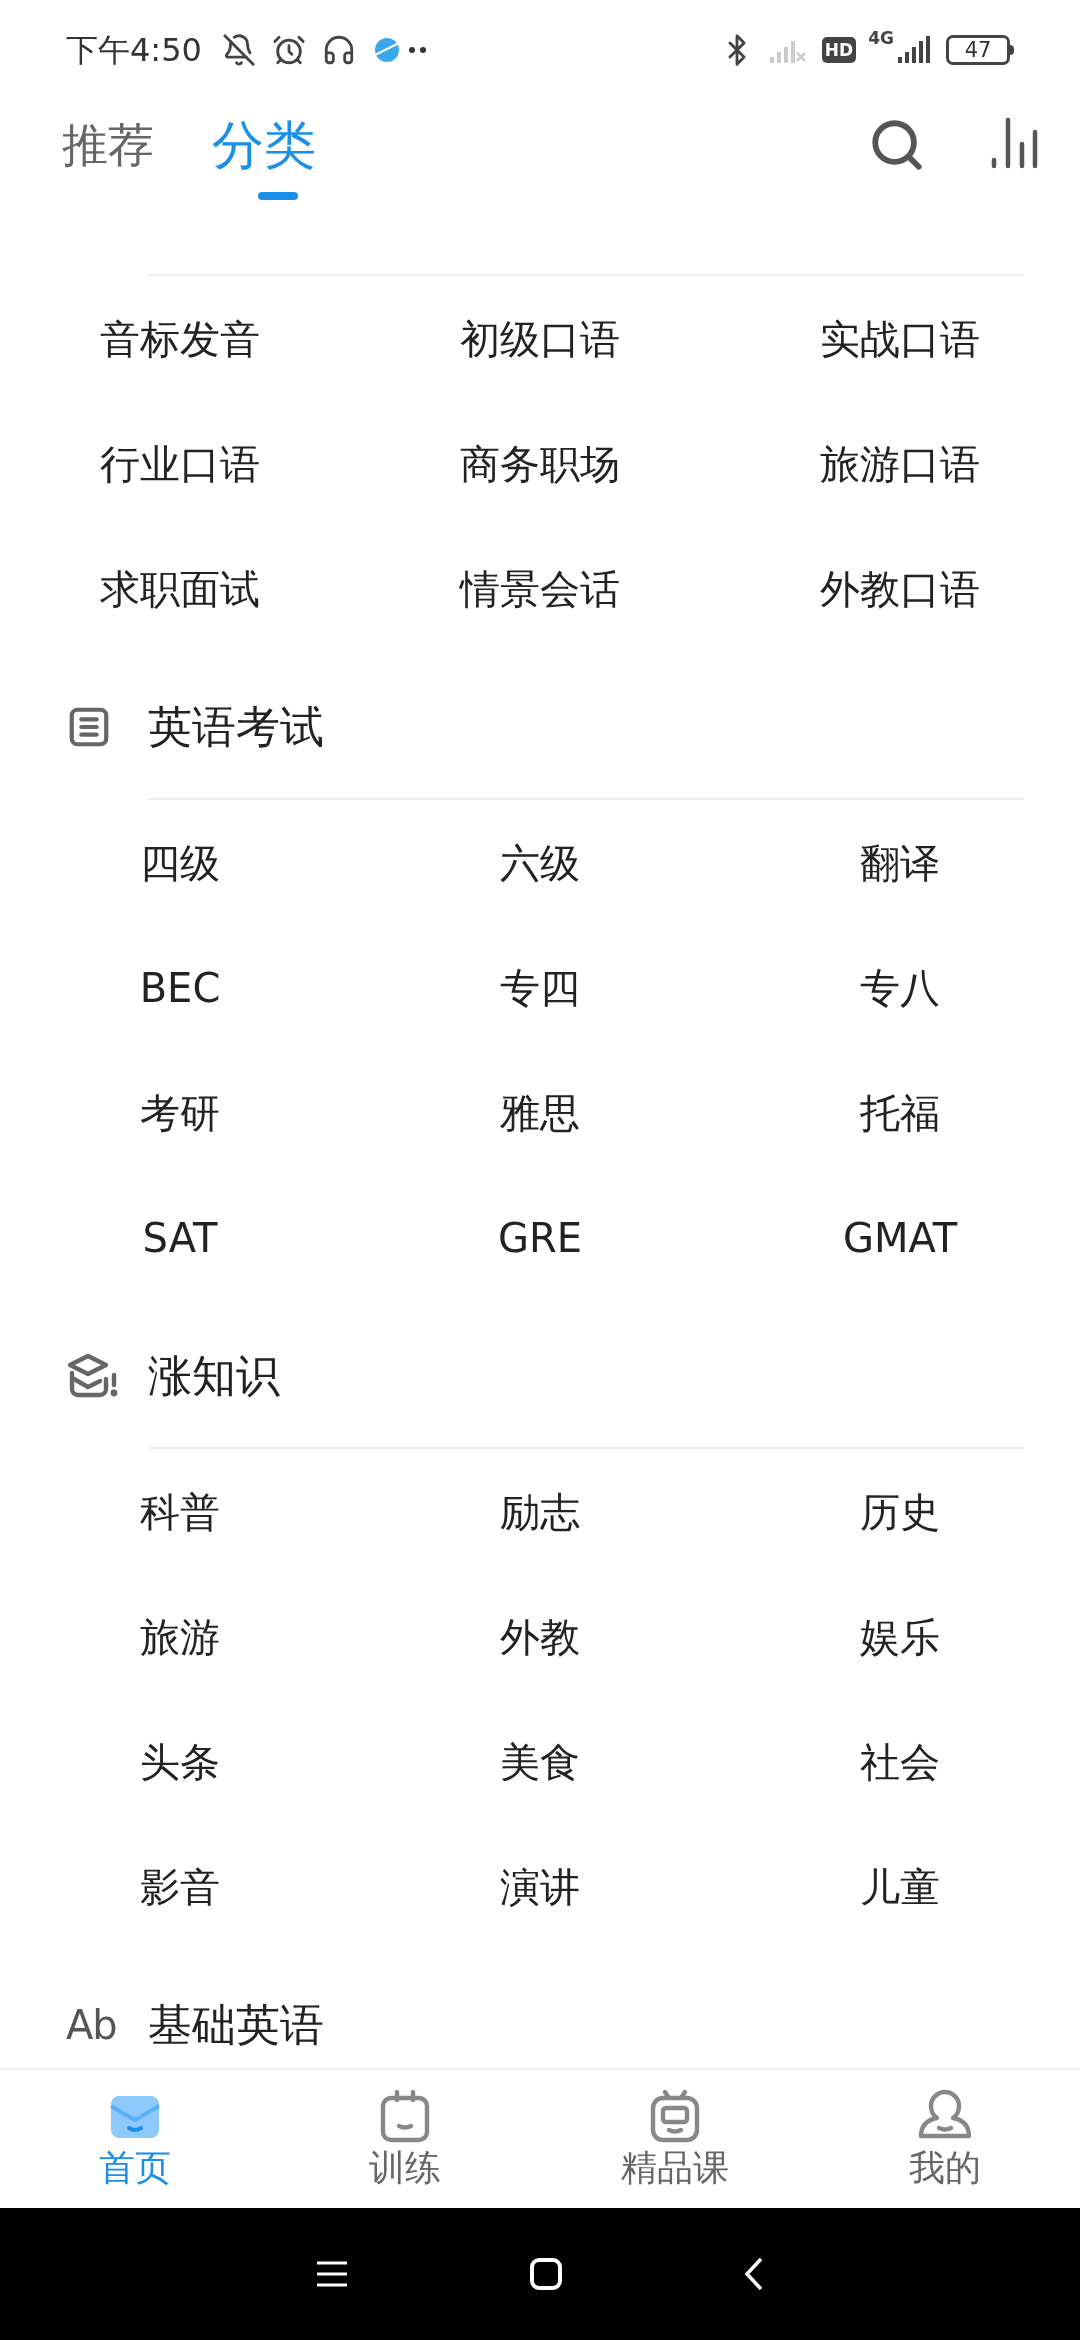 This screenshot has width=1080, height=2340. Describe the element at coordinates (900, 1886) in the screenshot. I see `category-item: 儿童` at that location.